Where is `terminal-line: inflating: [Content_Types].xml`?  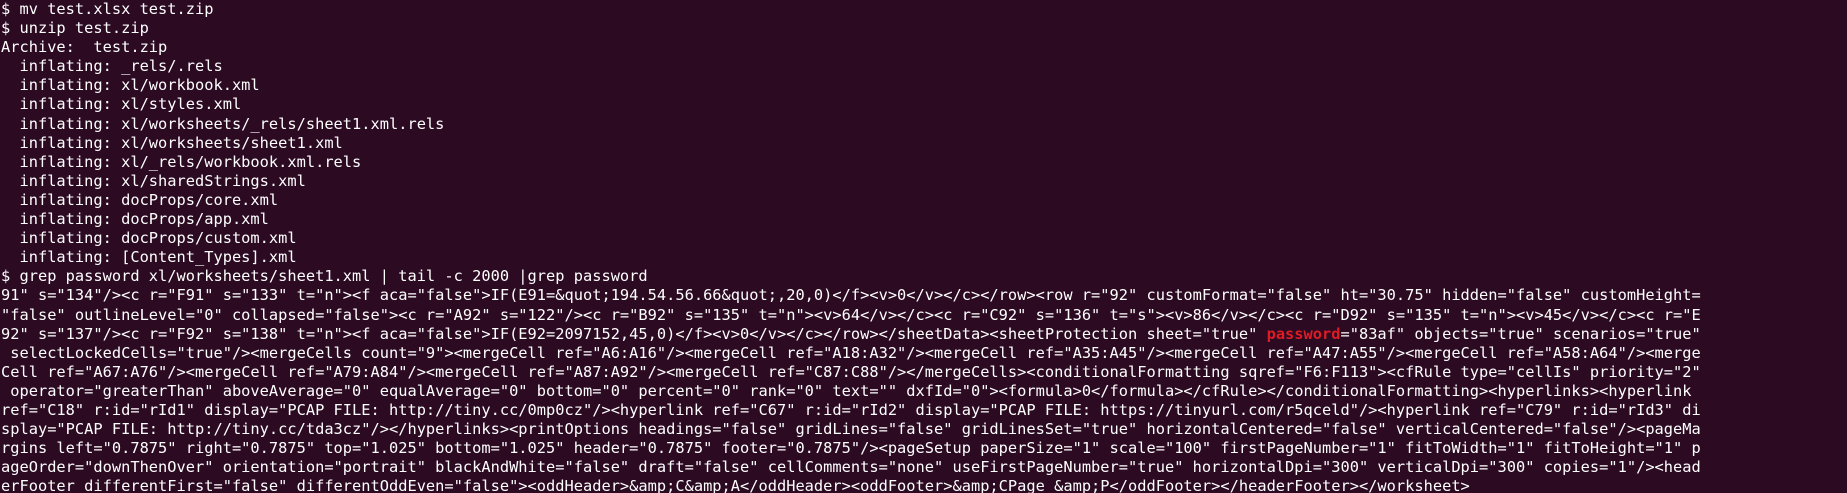
terminal-line: inflating: [Content_Types].xml is located at coordinates (149, 257).